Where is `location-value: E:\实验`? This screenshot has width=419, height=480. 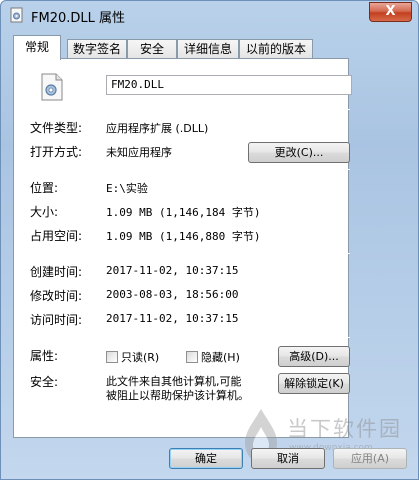 location-value: E:\实验 is located at coordinates (127, 188).